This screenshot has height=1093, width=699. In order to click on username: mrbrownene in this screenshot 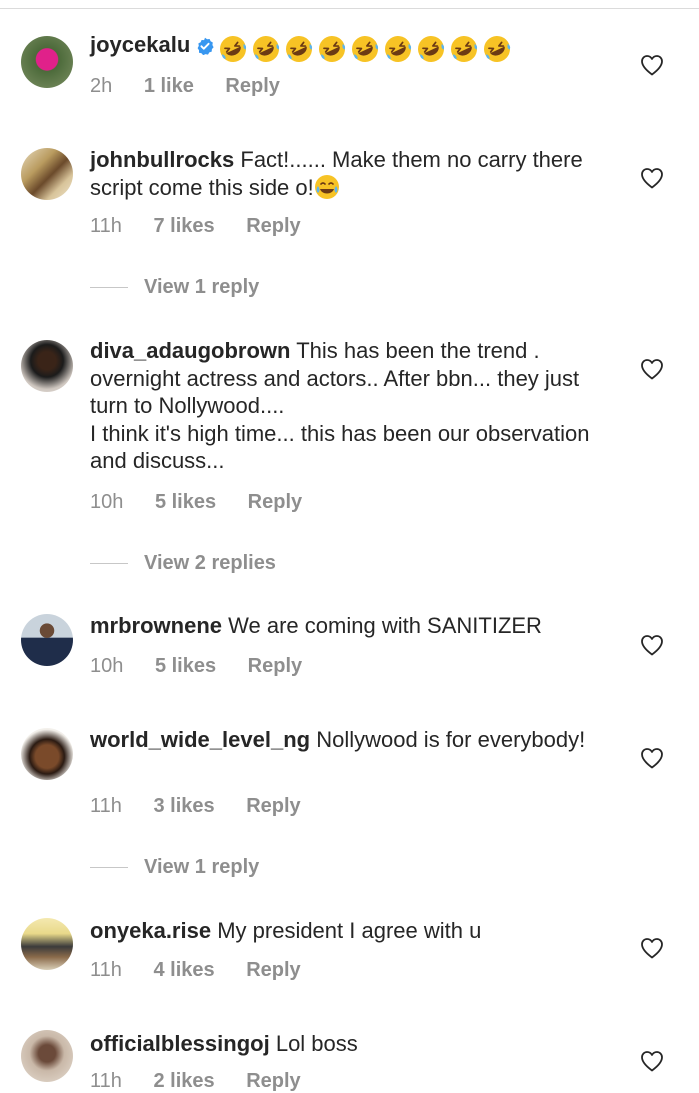, I will do `click(156, 625)`.